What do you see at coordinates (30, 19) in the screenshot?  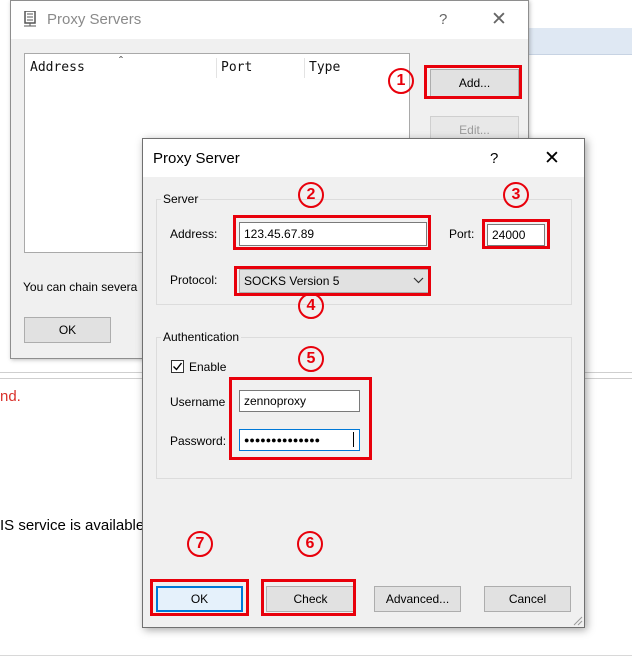 I see `server-icon` at bounding box center [30, 19].